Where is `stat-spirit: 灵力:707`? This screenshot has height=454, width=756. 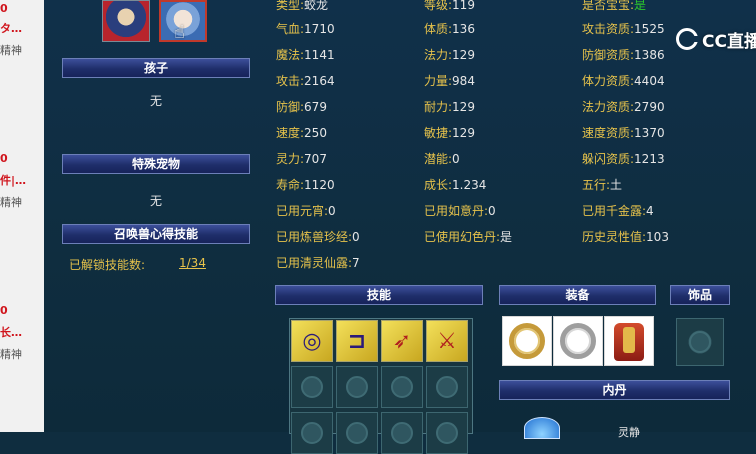
stat-spirit: 灵力:707 is located at coordinates (301, 159).